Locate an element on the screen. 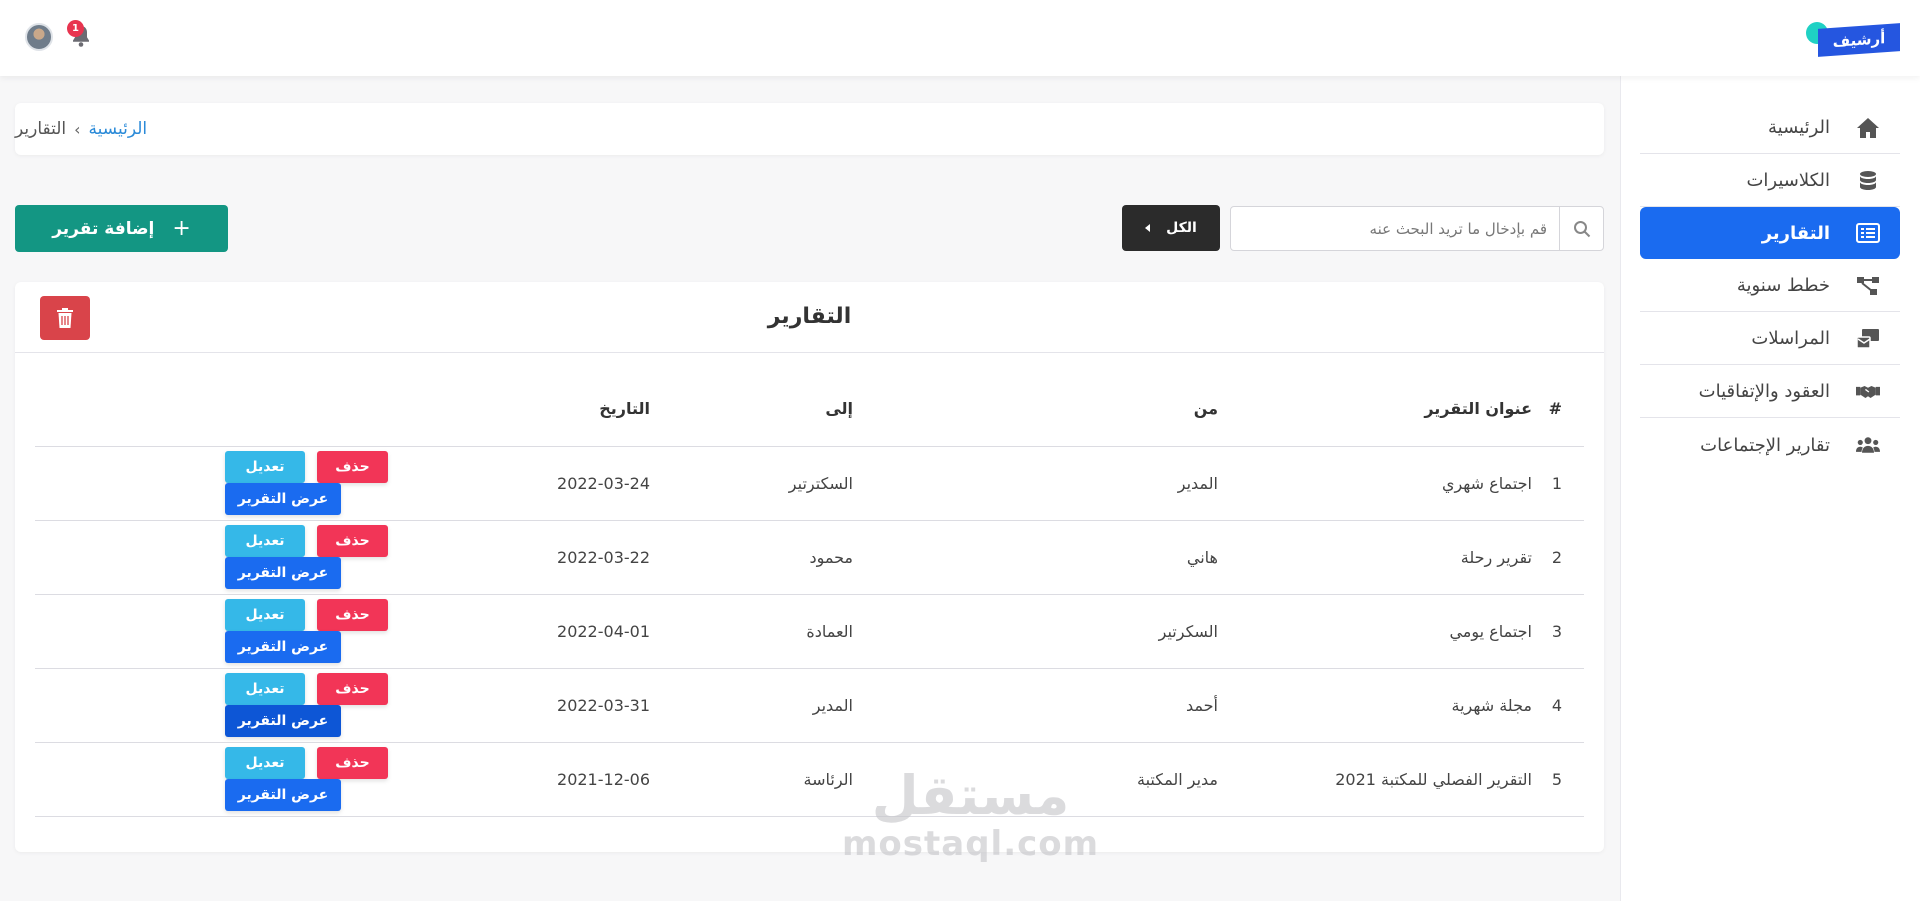 This screenshot has width=1920, height=901. handshake-icon is located at coordinates (1868, 392).